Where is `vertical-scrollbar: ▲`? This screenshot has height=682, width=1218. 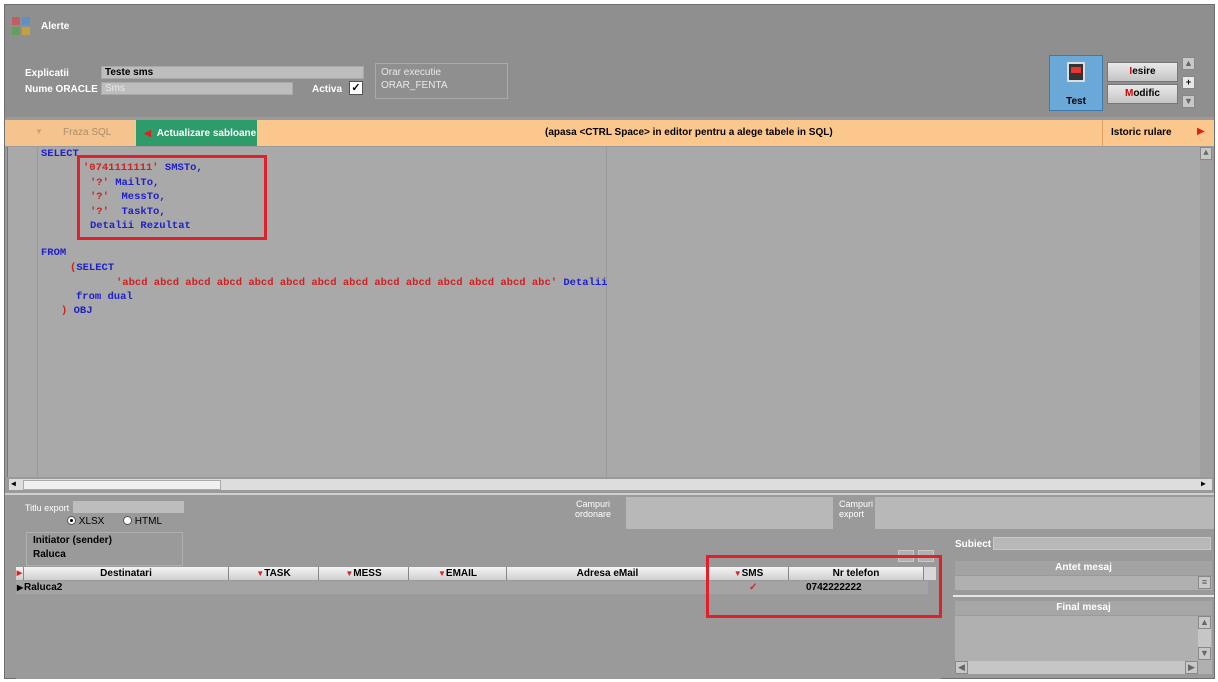 vertical-scrollbar: ▲ is located at coordinates (1206, 312).